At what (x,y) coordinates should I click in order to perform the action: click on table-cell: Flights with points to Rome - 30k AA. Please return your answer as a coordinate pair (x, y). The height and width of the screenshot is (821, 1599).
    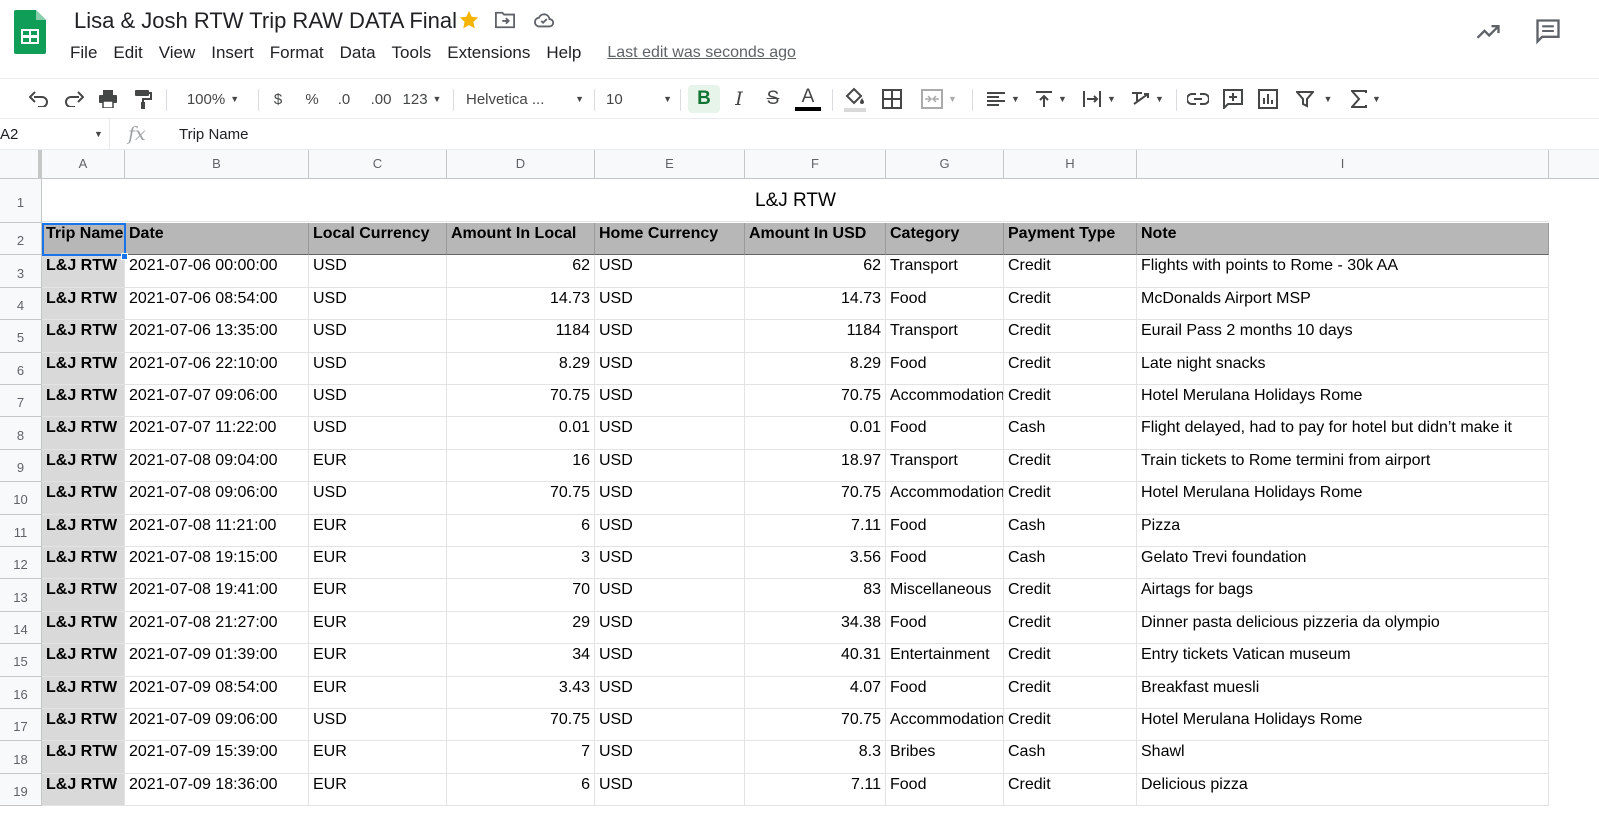
    Looking at the image, I should click on (1343, 271).